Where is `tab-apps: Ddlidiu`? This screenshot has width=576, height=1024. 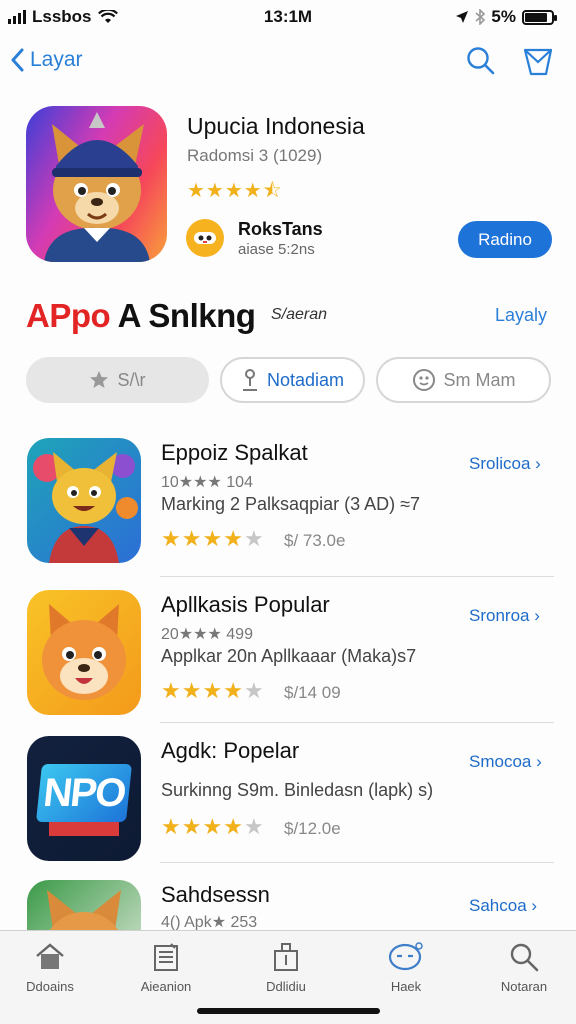
tab-apps: Ddlidiu is located at coordinates (286, 967).